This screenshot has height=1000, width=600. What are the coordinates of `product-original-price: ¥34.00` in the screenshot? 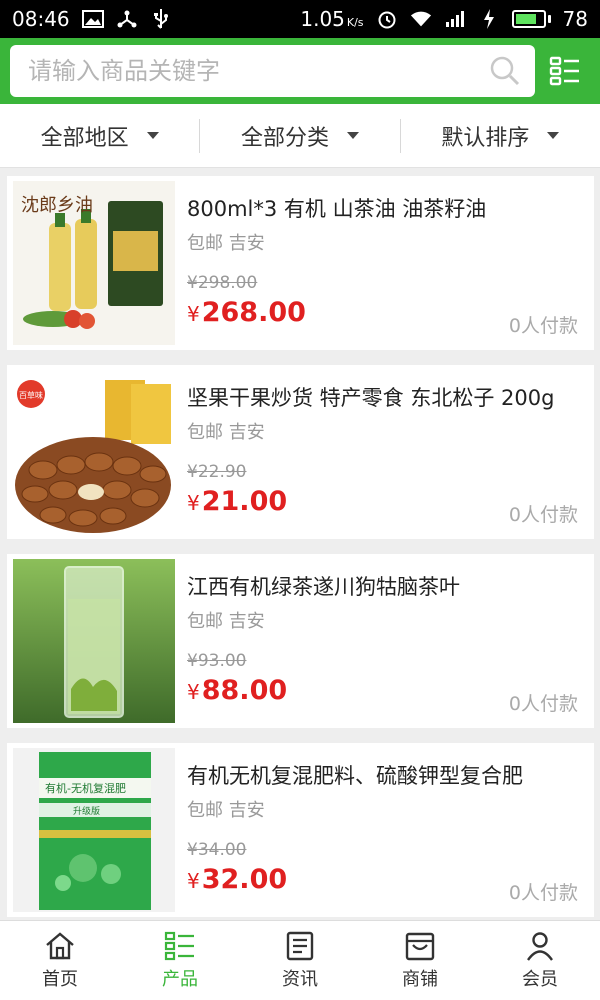 It's located at (217, 850).